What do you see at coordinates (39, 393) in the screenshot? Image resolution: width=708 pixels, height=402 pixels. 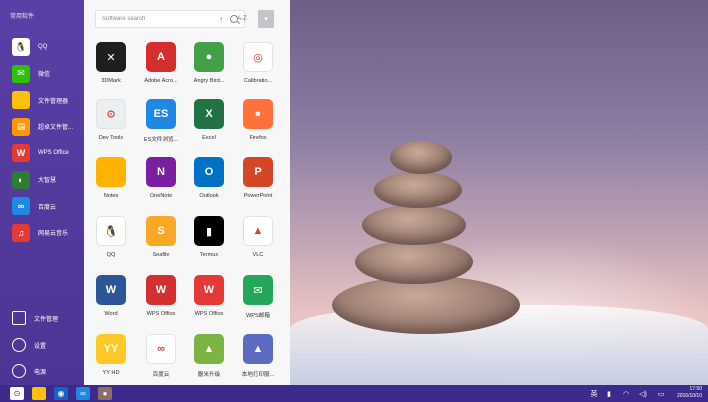 I see `taskbar-folder-icon` at bounding box center [39, 393].